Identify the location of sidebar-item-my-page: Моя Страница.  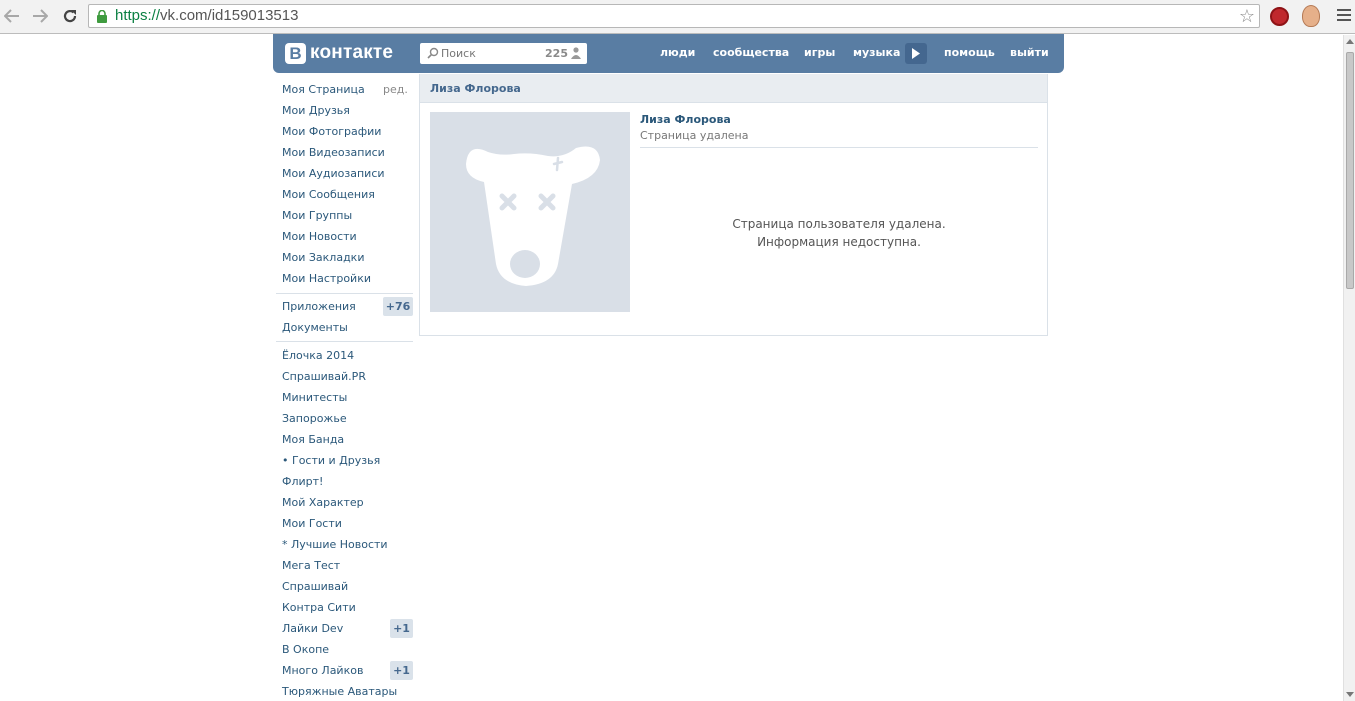
(323, 89).